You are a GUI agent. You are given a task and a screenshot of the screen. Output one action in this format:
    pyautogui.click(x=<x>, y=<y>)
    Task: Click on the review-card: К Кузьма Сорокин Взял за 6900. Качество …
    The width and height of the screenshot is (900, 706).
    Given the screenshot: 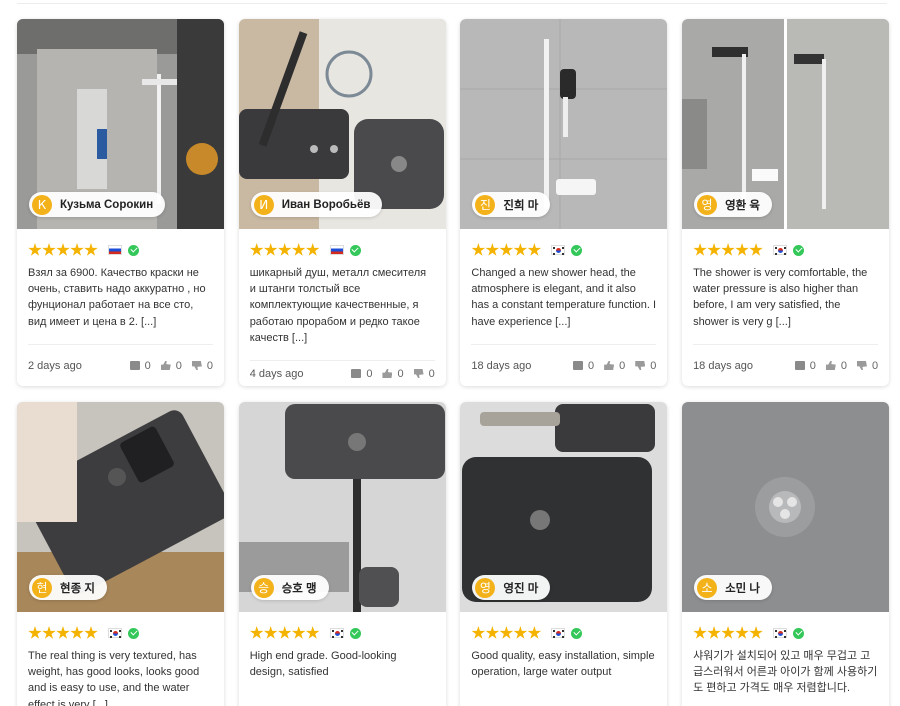 What is the action you would take?
    pyautogui.click(x=120, y=202)
    